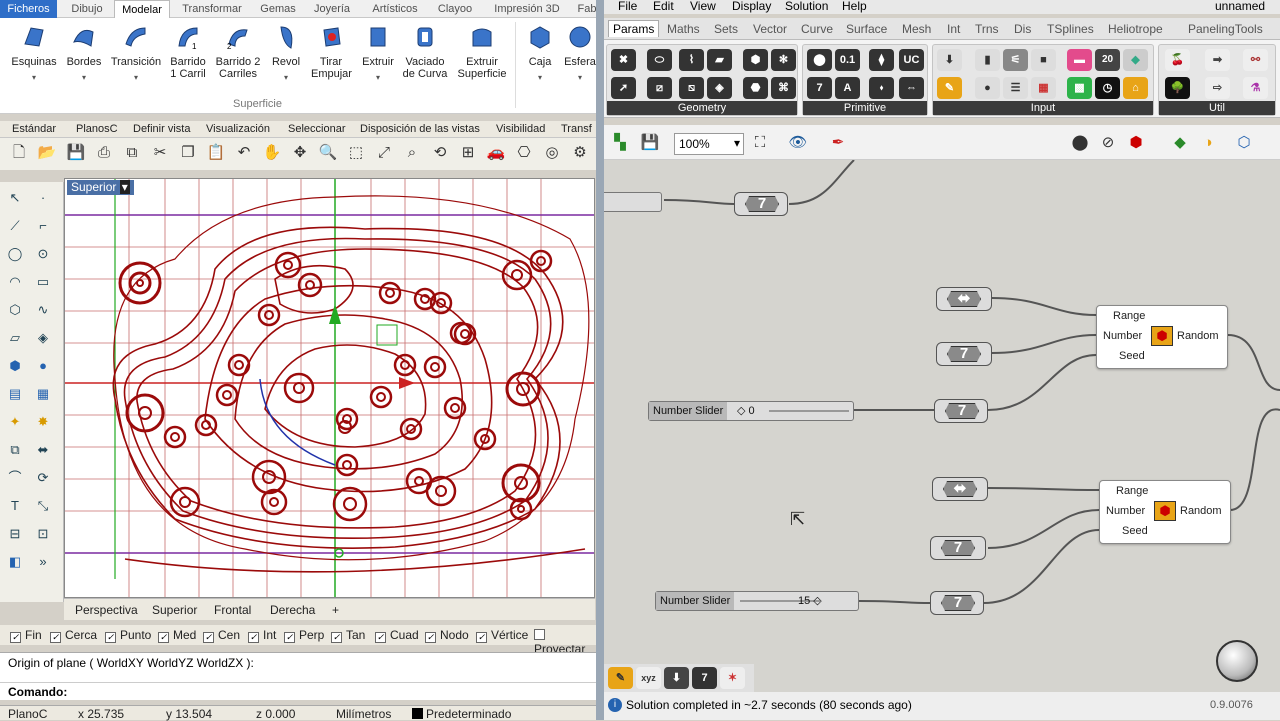 The image size is (1280, 721). I want to click on osnap-perp: ✓ Perp, so click(304, 635).